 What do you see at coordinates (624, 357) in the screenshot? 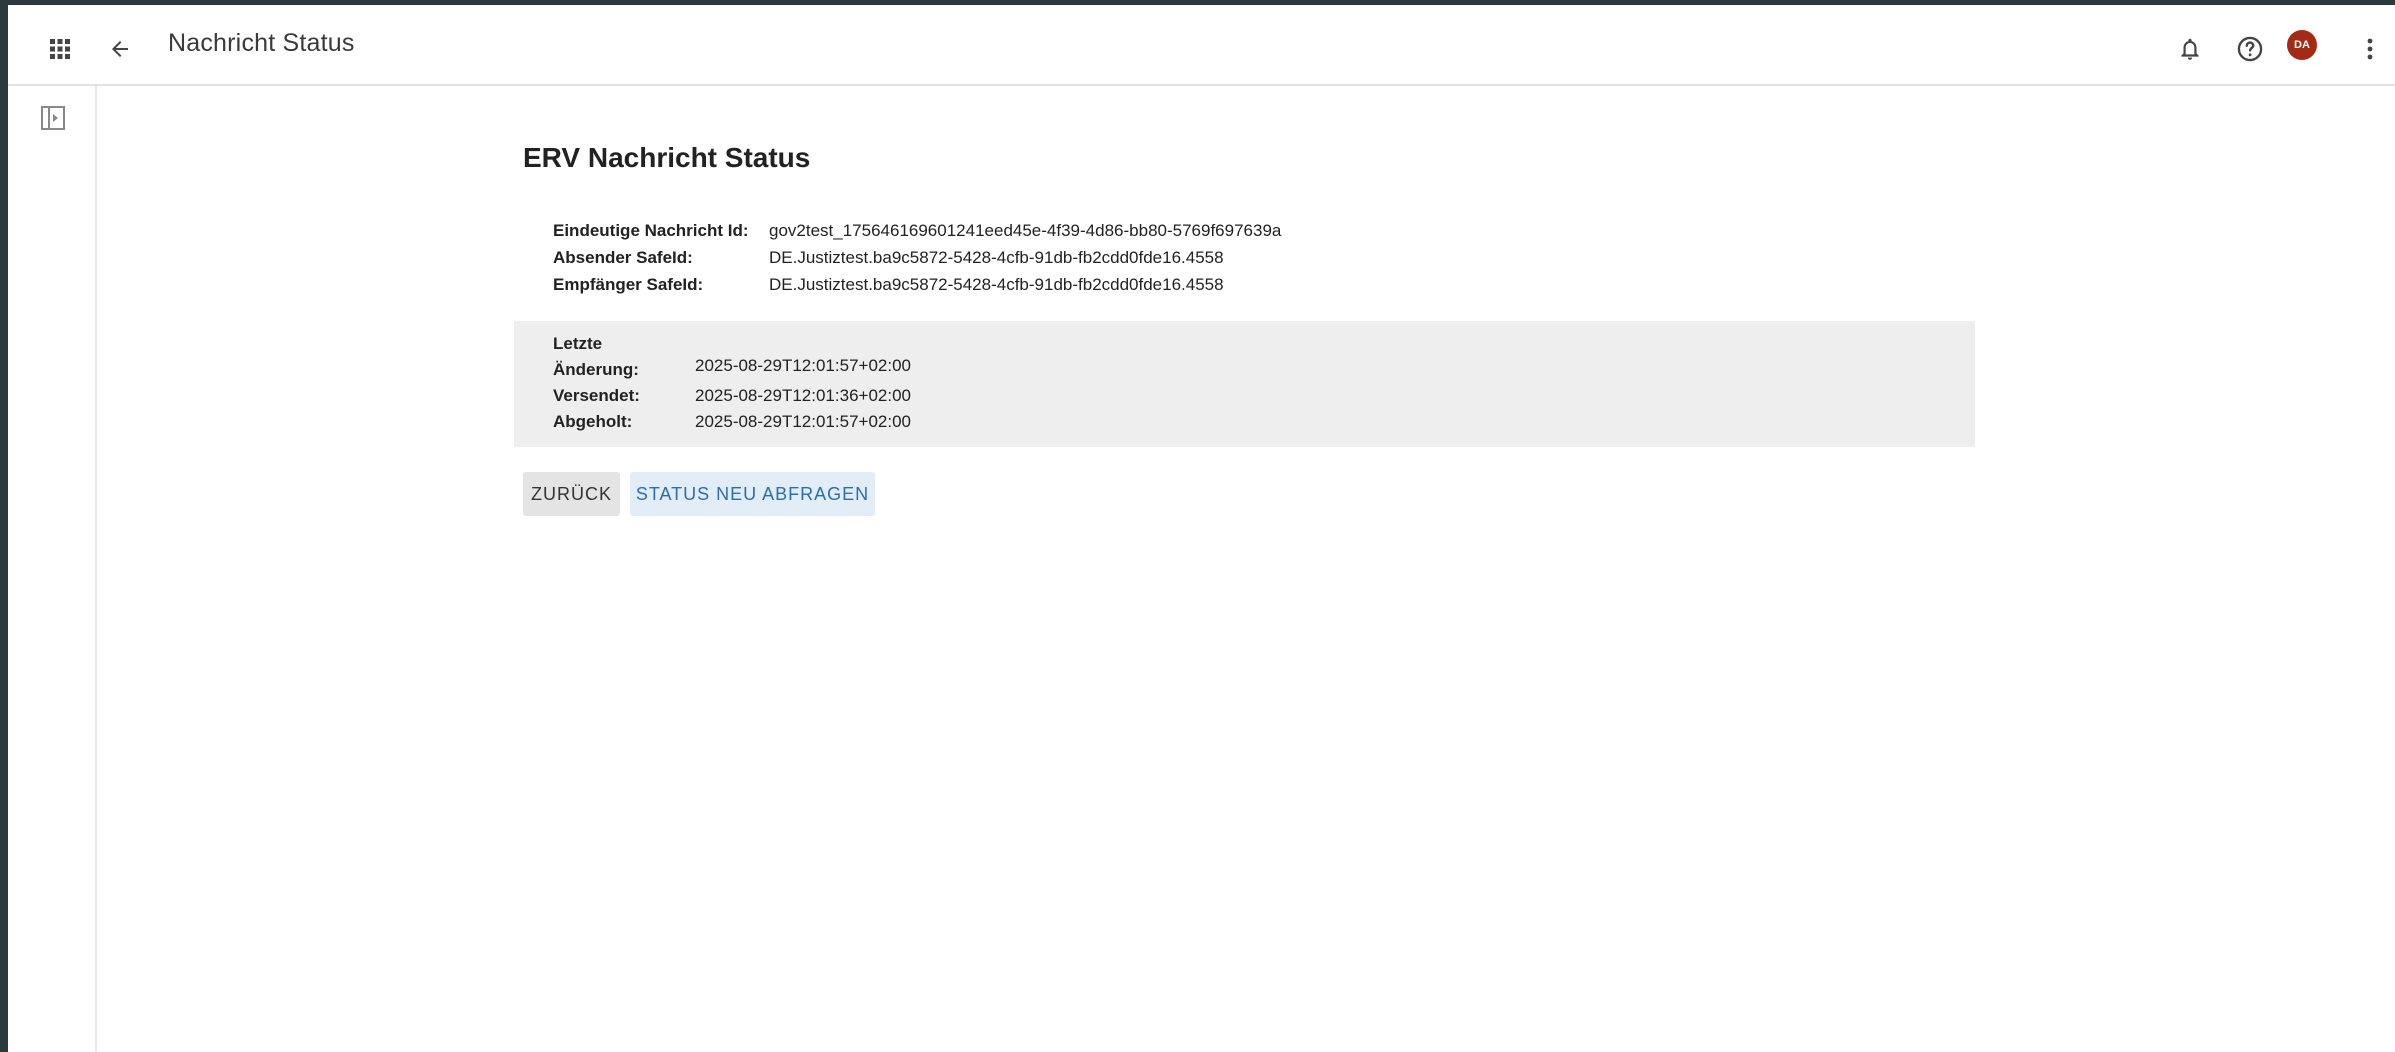
I see `status-label: Letzte Änderung:` at bounding box center [624, 357].